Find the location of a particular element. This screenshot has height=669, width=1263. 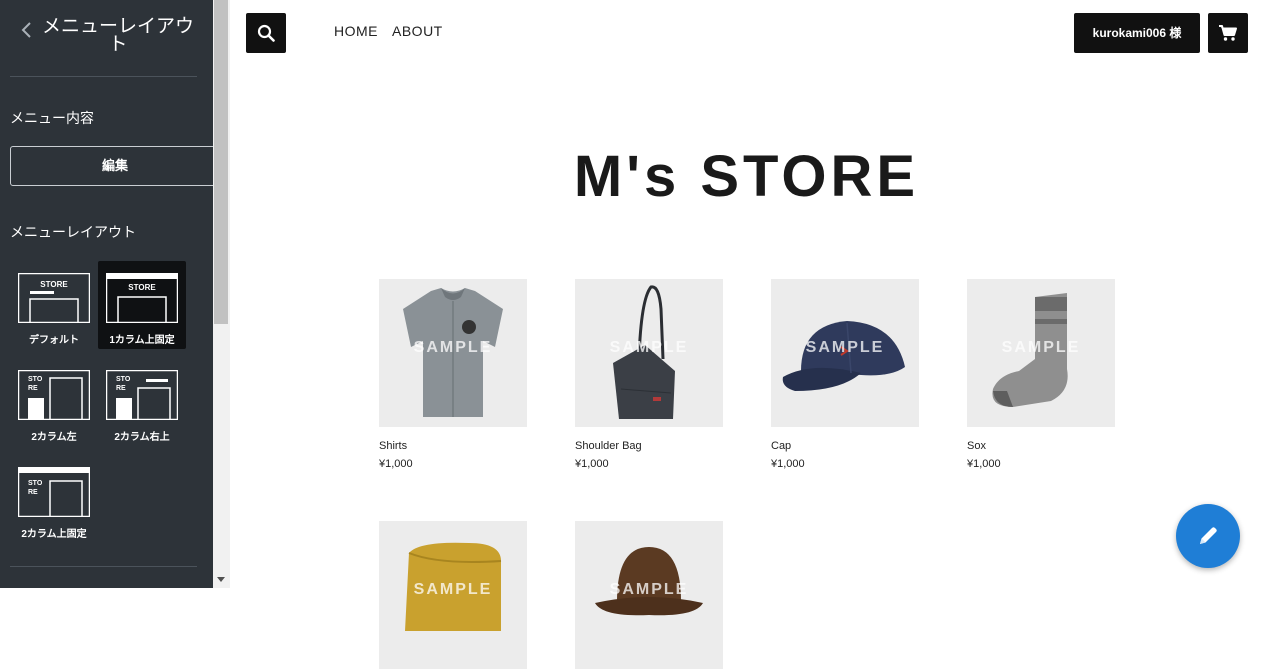

sidebar-header: メニューレイアウト is located at coordinates (106, 38).